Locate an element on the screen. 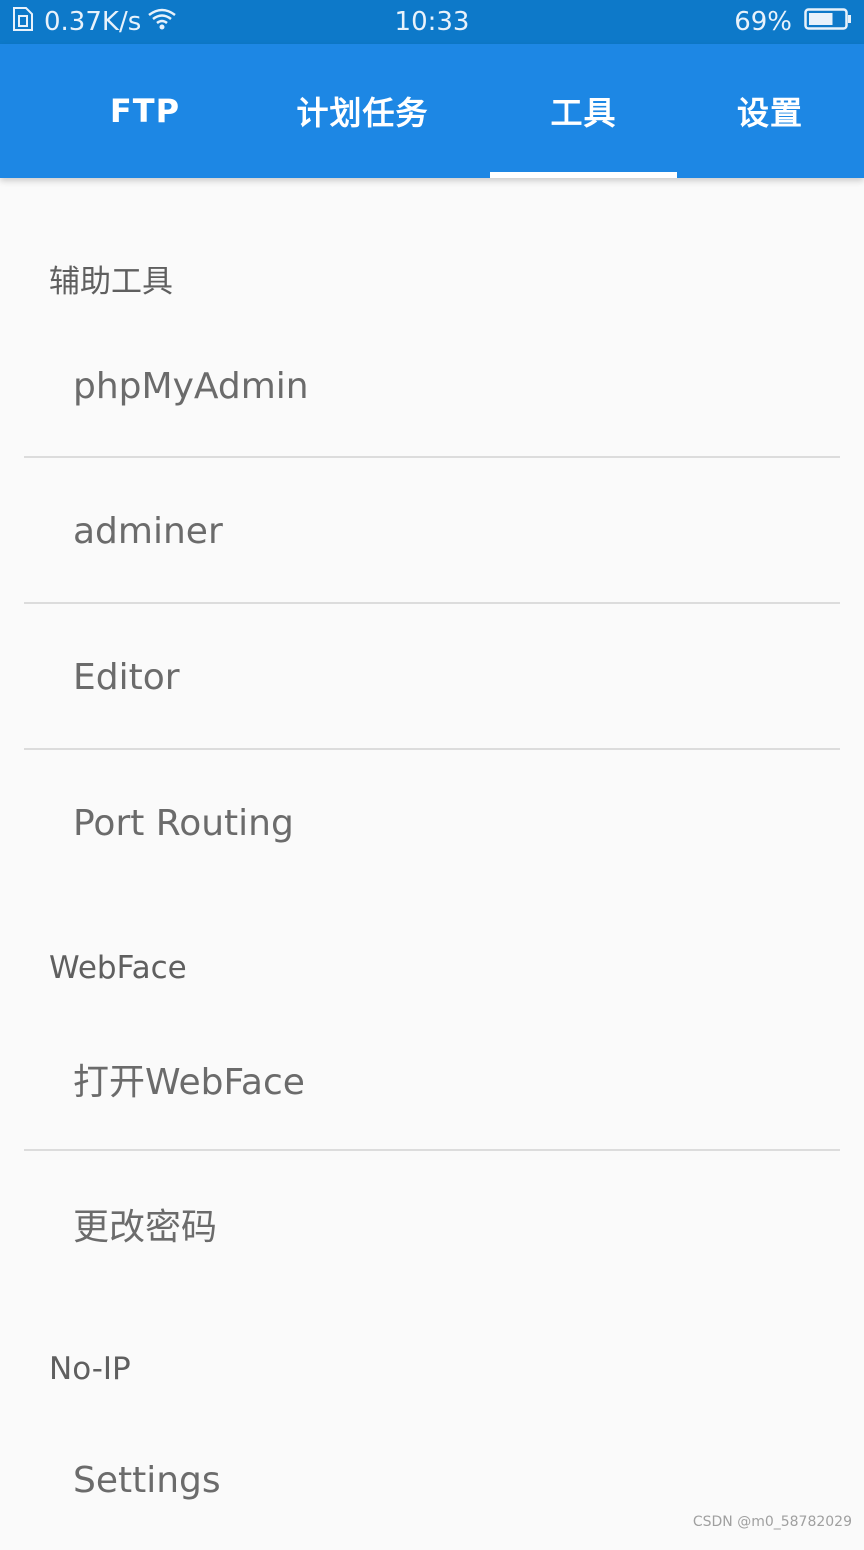 This screenshot has height=1550, width=864. list-item-adminer: adminer is located at coordinates (432, 531).